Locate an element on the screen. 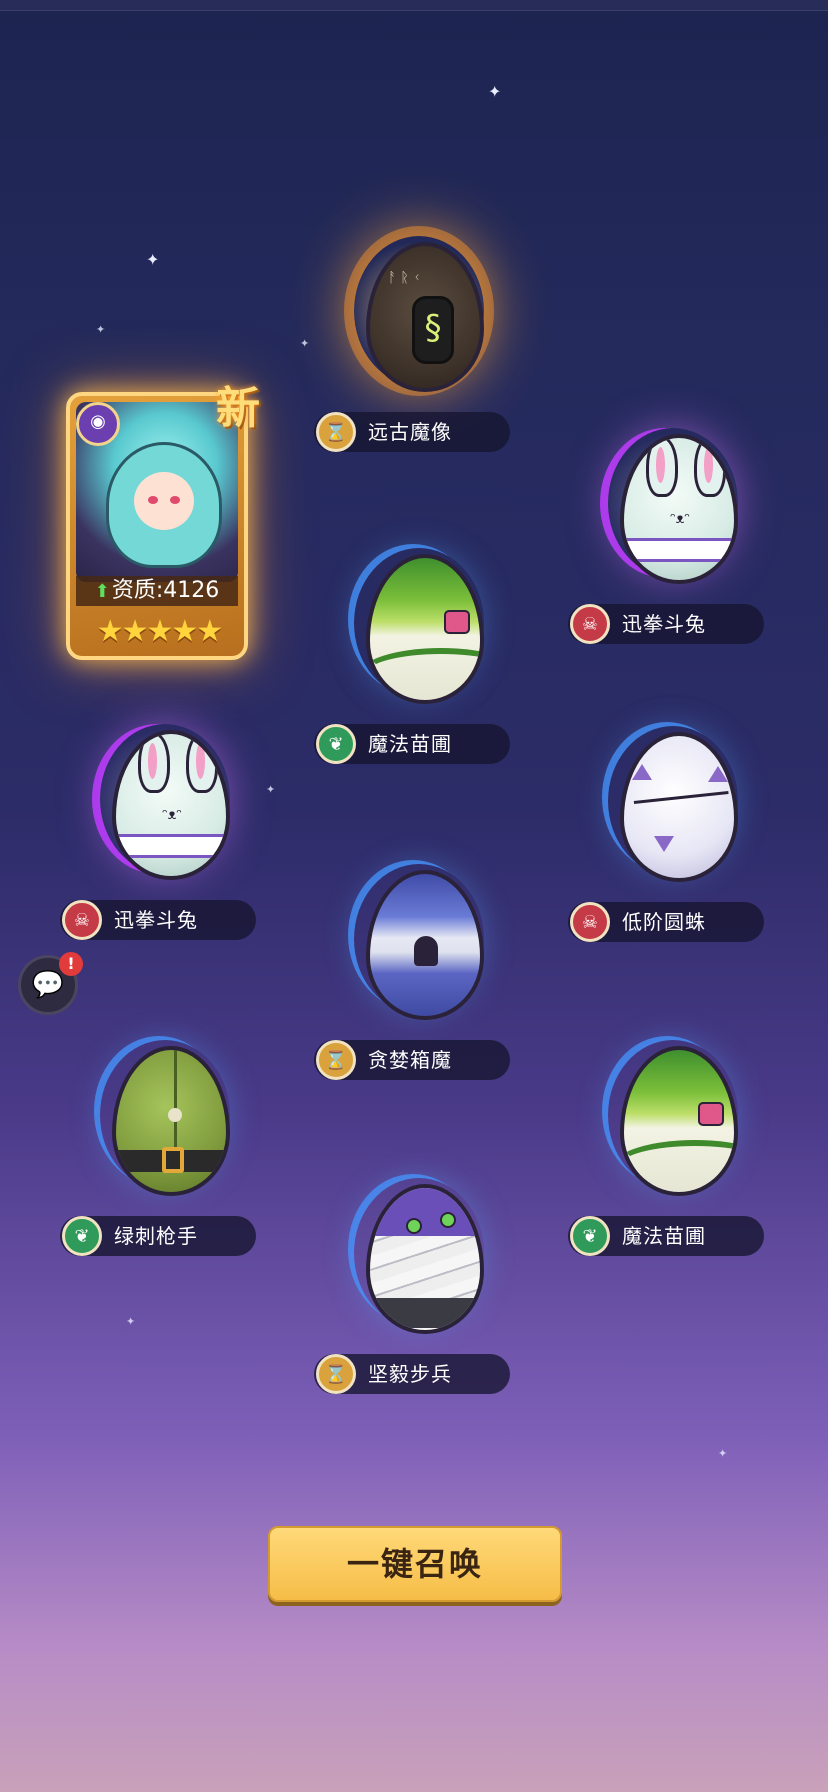 The height and width of the screenshot is (1792, 828). top-status-bar is located at coordinates (414, 5).